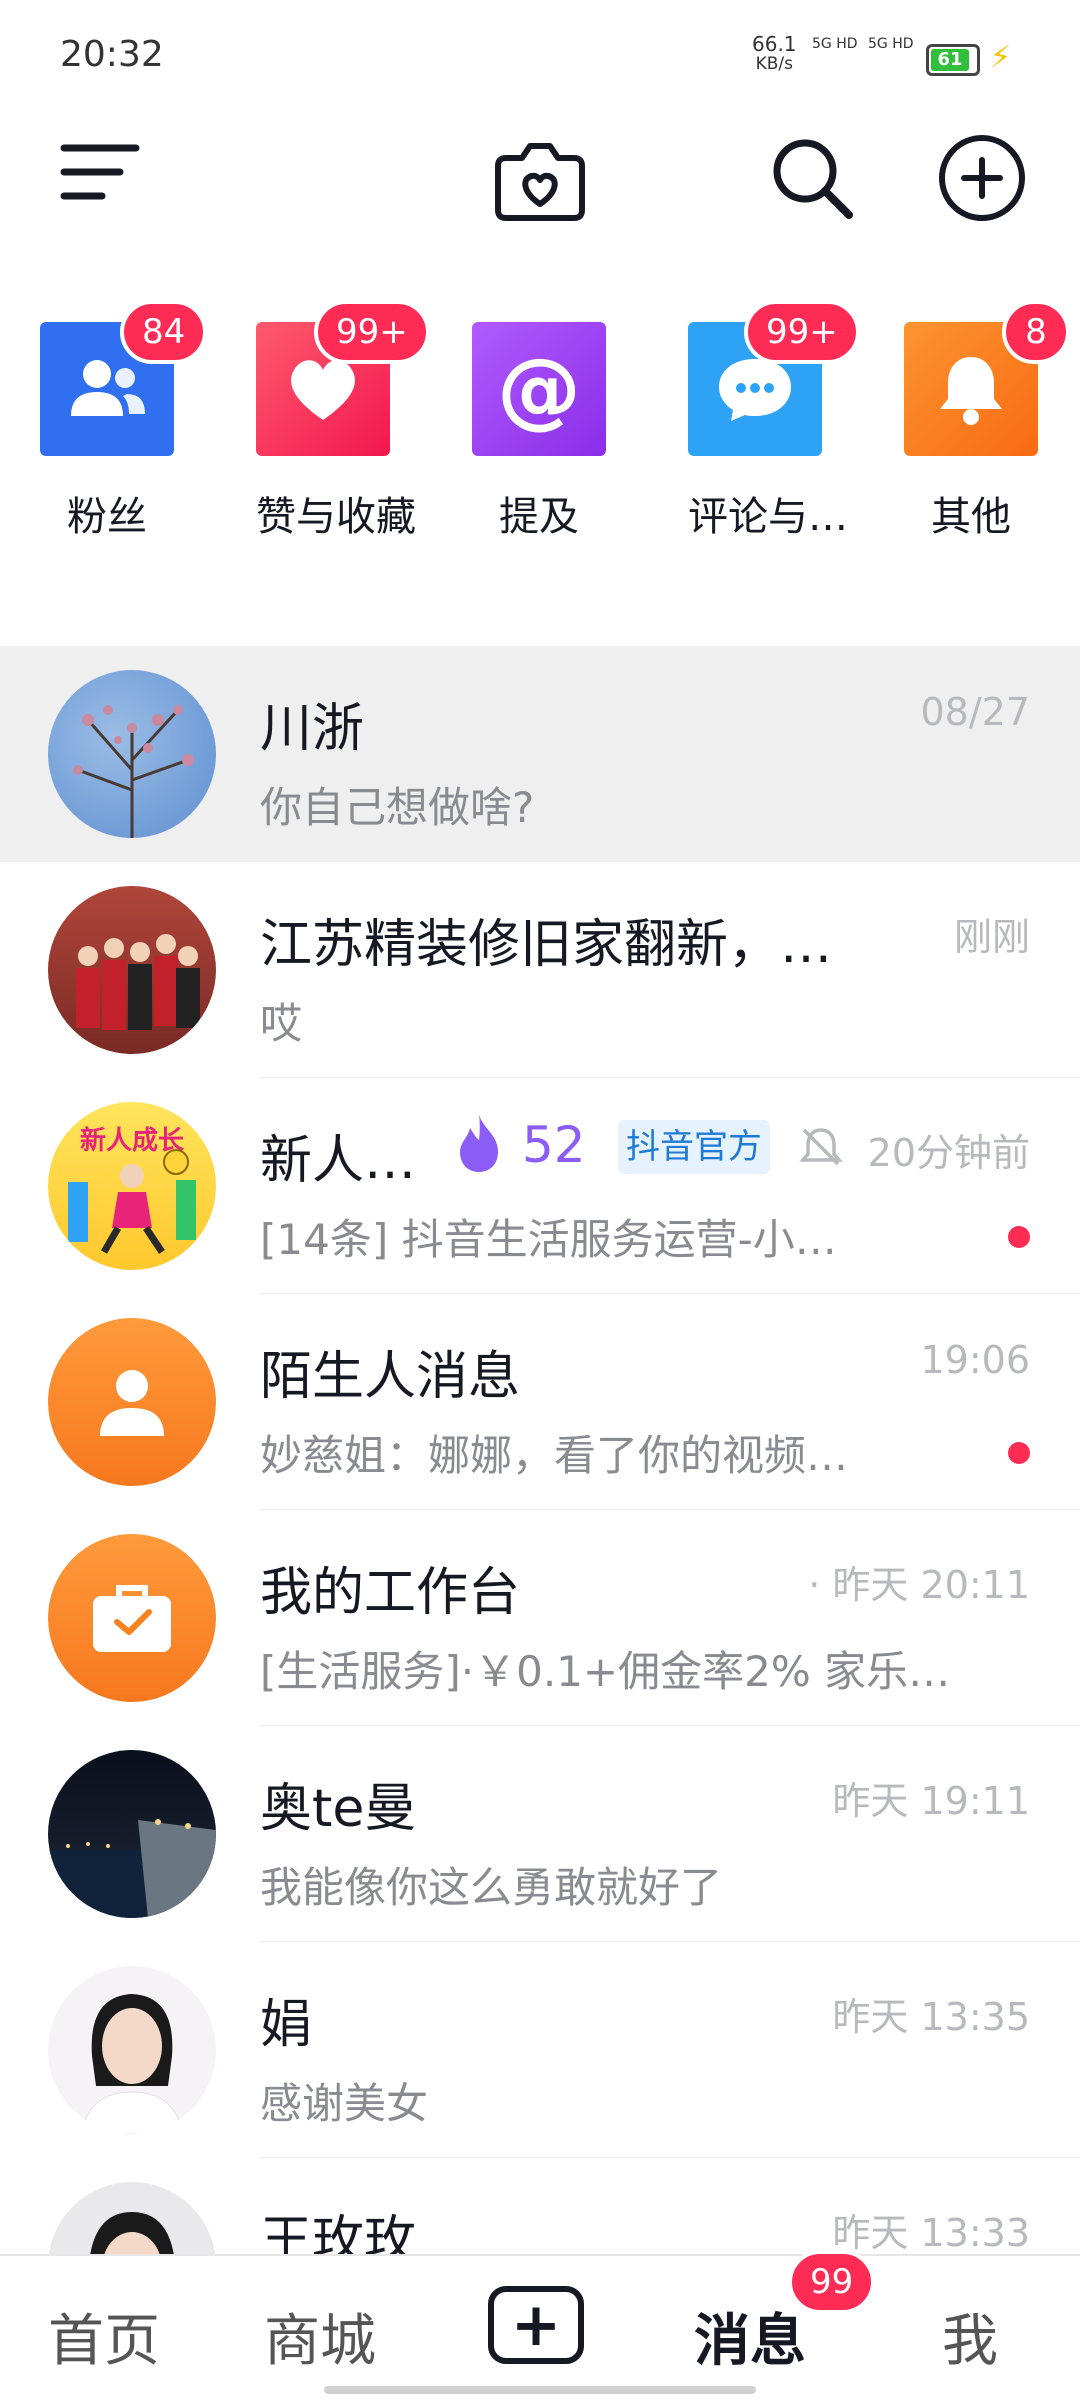  I want to click on conversation-preview: 你自己想做啥?, so click(397, 807).